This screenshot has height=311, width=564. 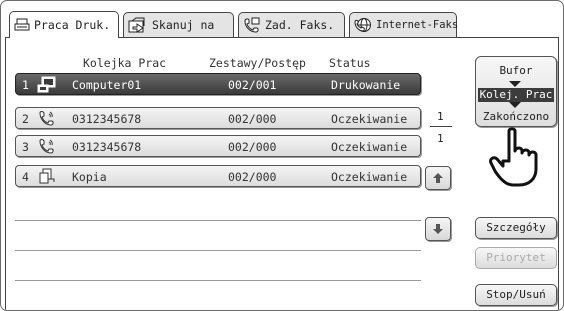 I want to click on details-button: Szczegóły, so click(x=516, y=228).